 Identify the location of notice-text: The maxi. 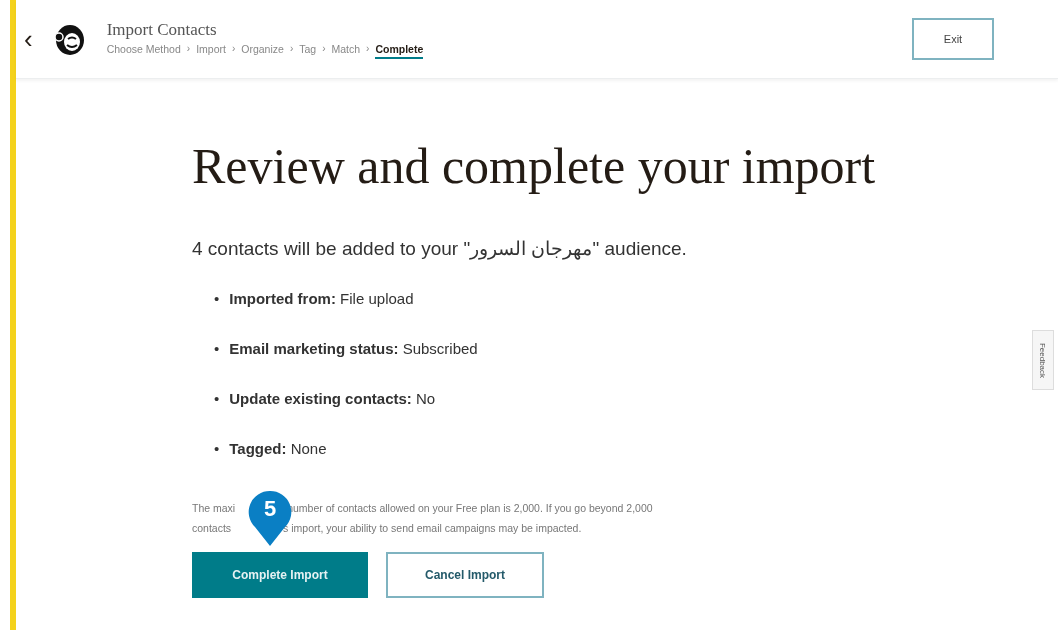
(214, 508).